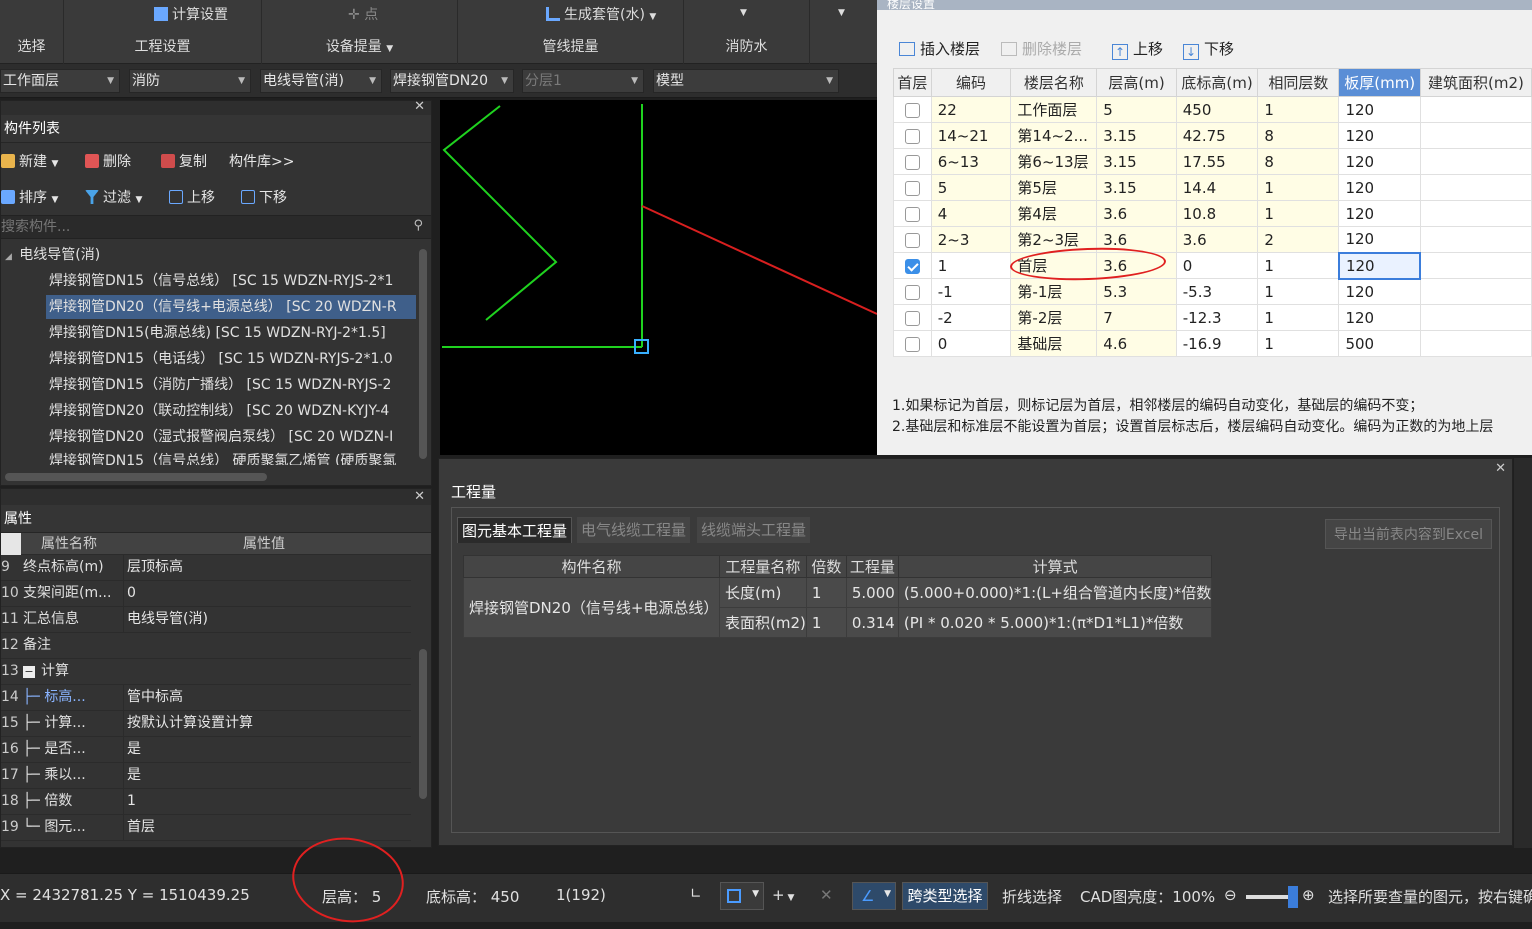  What do you see at coordinates (201, 227) in the screenshot?
I see `component-search-input` at bounding box center [201, 227].